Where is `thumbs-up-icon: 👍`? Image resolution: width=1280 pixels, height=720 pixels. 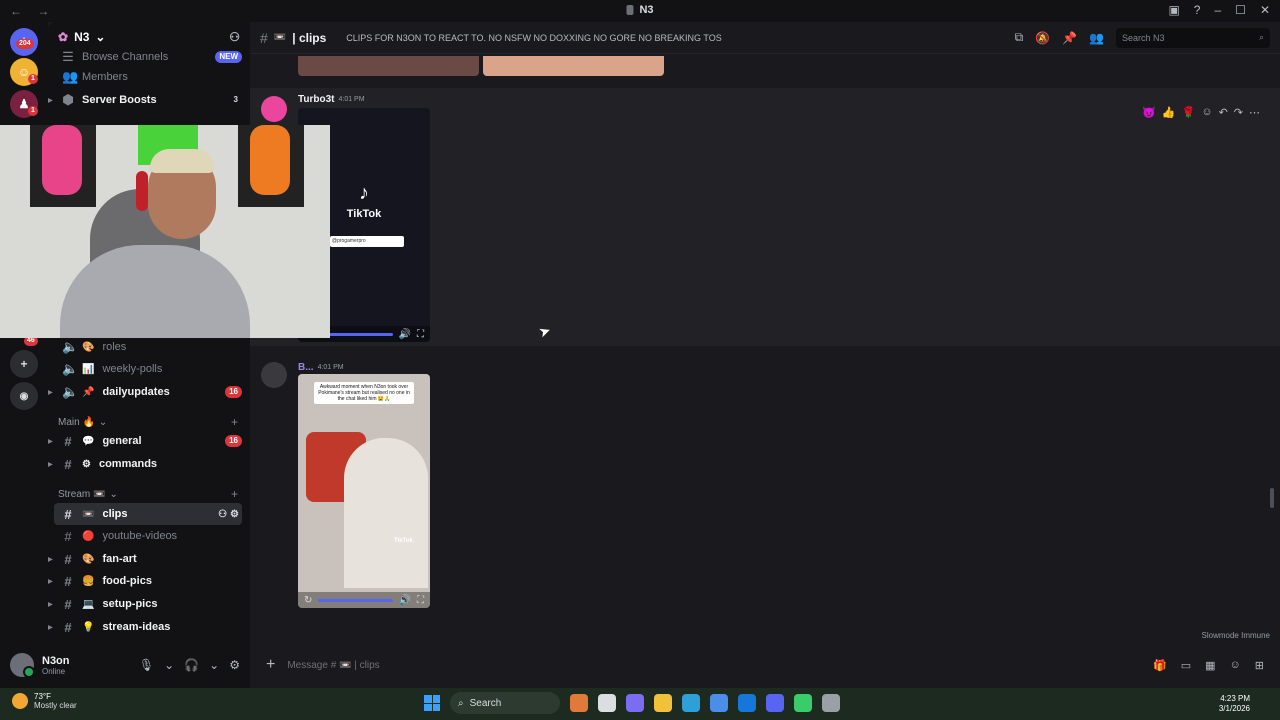
thumbs-up-icon: 👍 is located at coordinates (1169, 112).